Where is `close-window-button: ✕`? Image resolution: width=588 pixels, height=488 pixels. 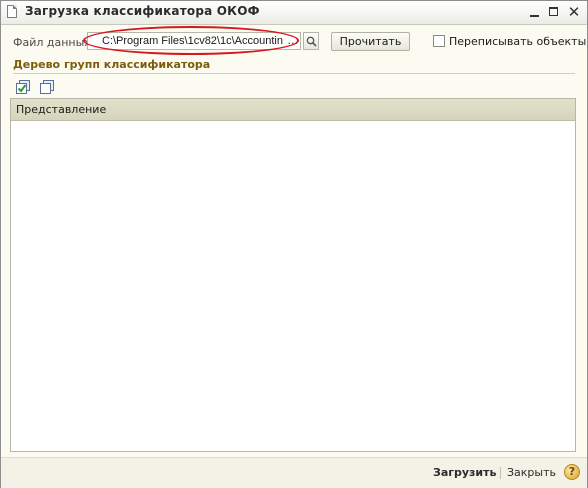
close-window-button: ✕ is located at coordinates (574, 12).